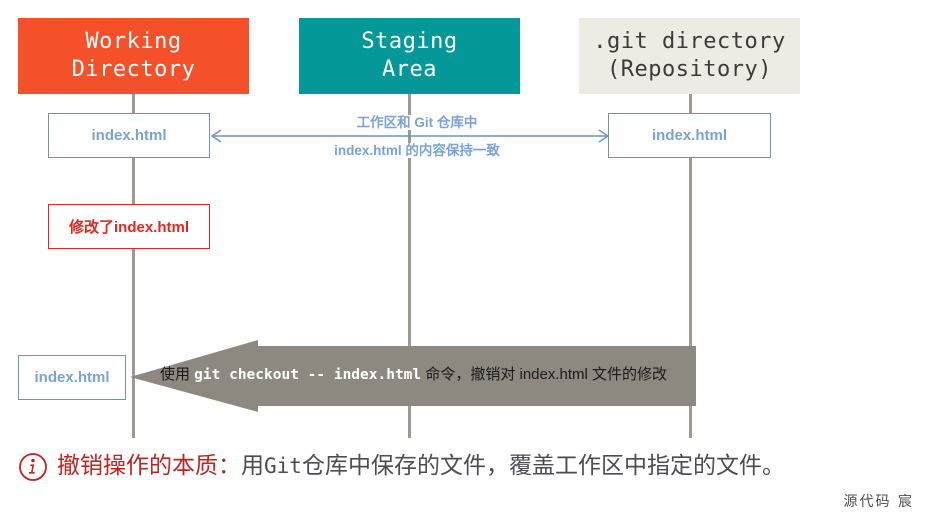 This screenshot has width=930, height=513. Describe the element at coordinates (149, 466) in the screenshot. I see `caption-highlight: 撤销操作的本质：` at that location.